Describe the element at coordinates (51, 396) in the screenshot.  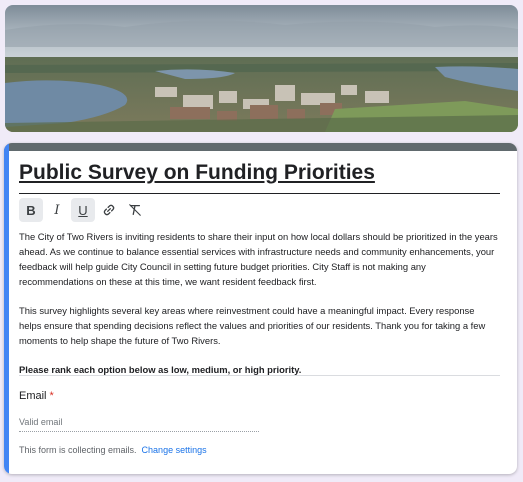
I see `required-asterisk: *` at that location.